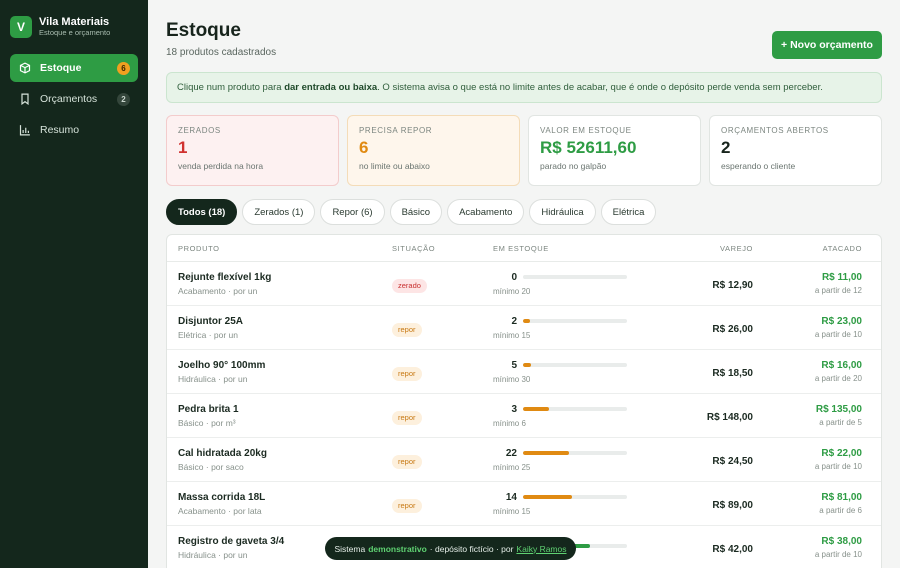  I want to click on retail-cell: R$ 89,00, so click(708, 504).